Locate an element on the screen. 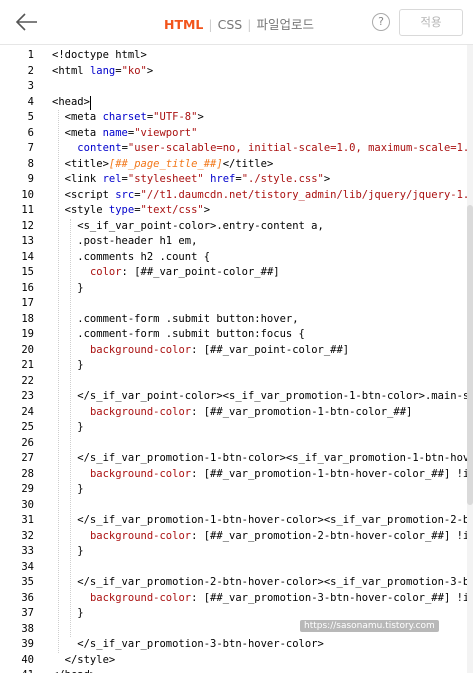 The height and width of the screenshot is (673, 473). indent-guide is located at coordinates (58, 381).